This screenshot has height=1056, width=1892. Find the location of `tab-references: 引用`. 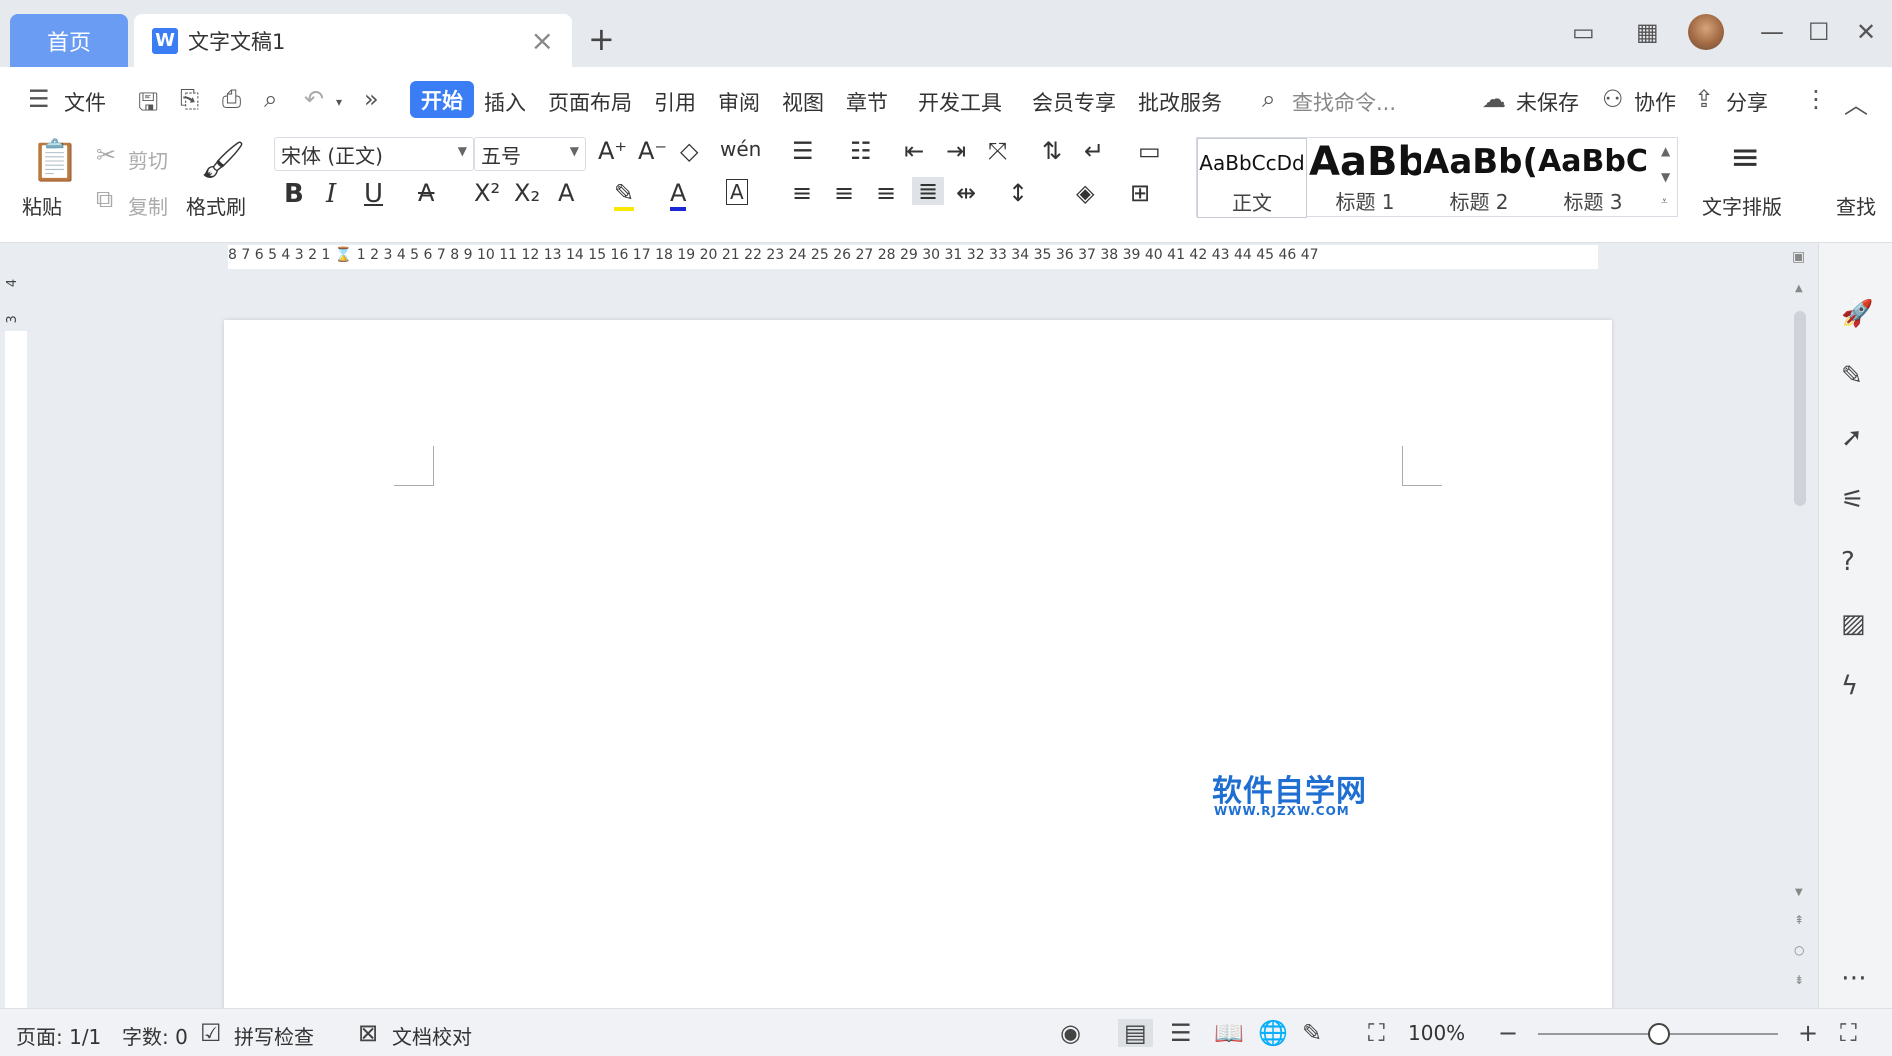

tab-references: 引用 is located at coordinates (675, 102).